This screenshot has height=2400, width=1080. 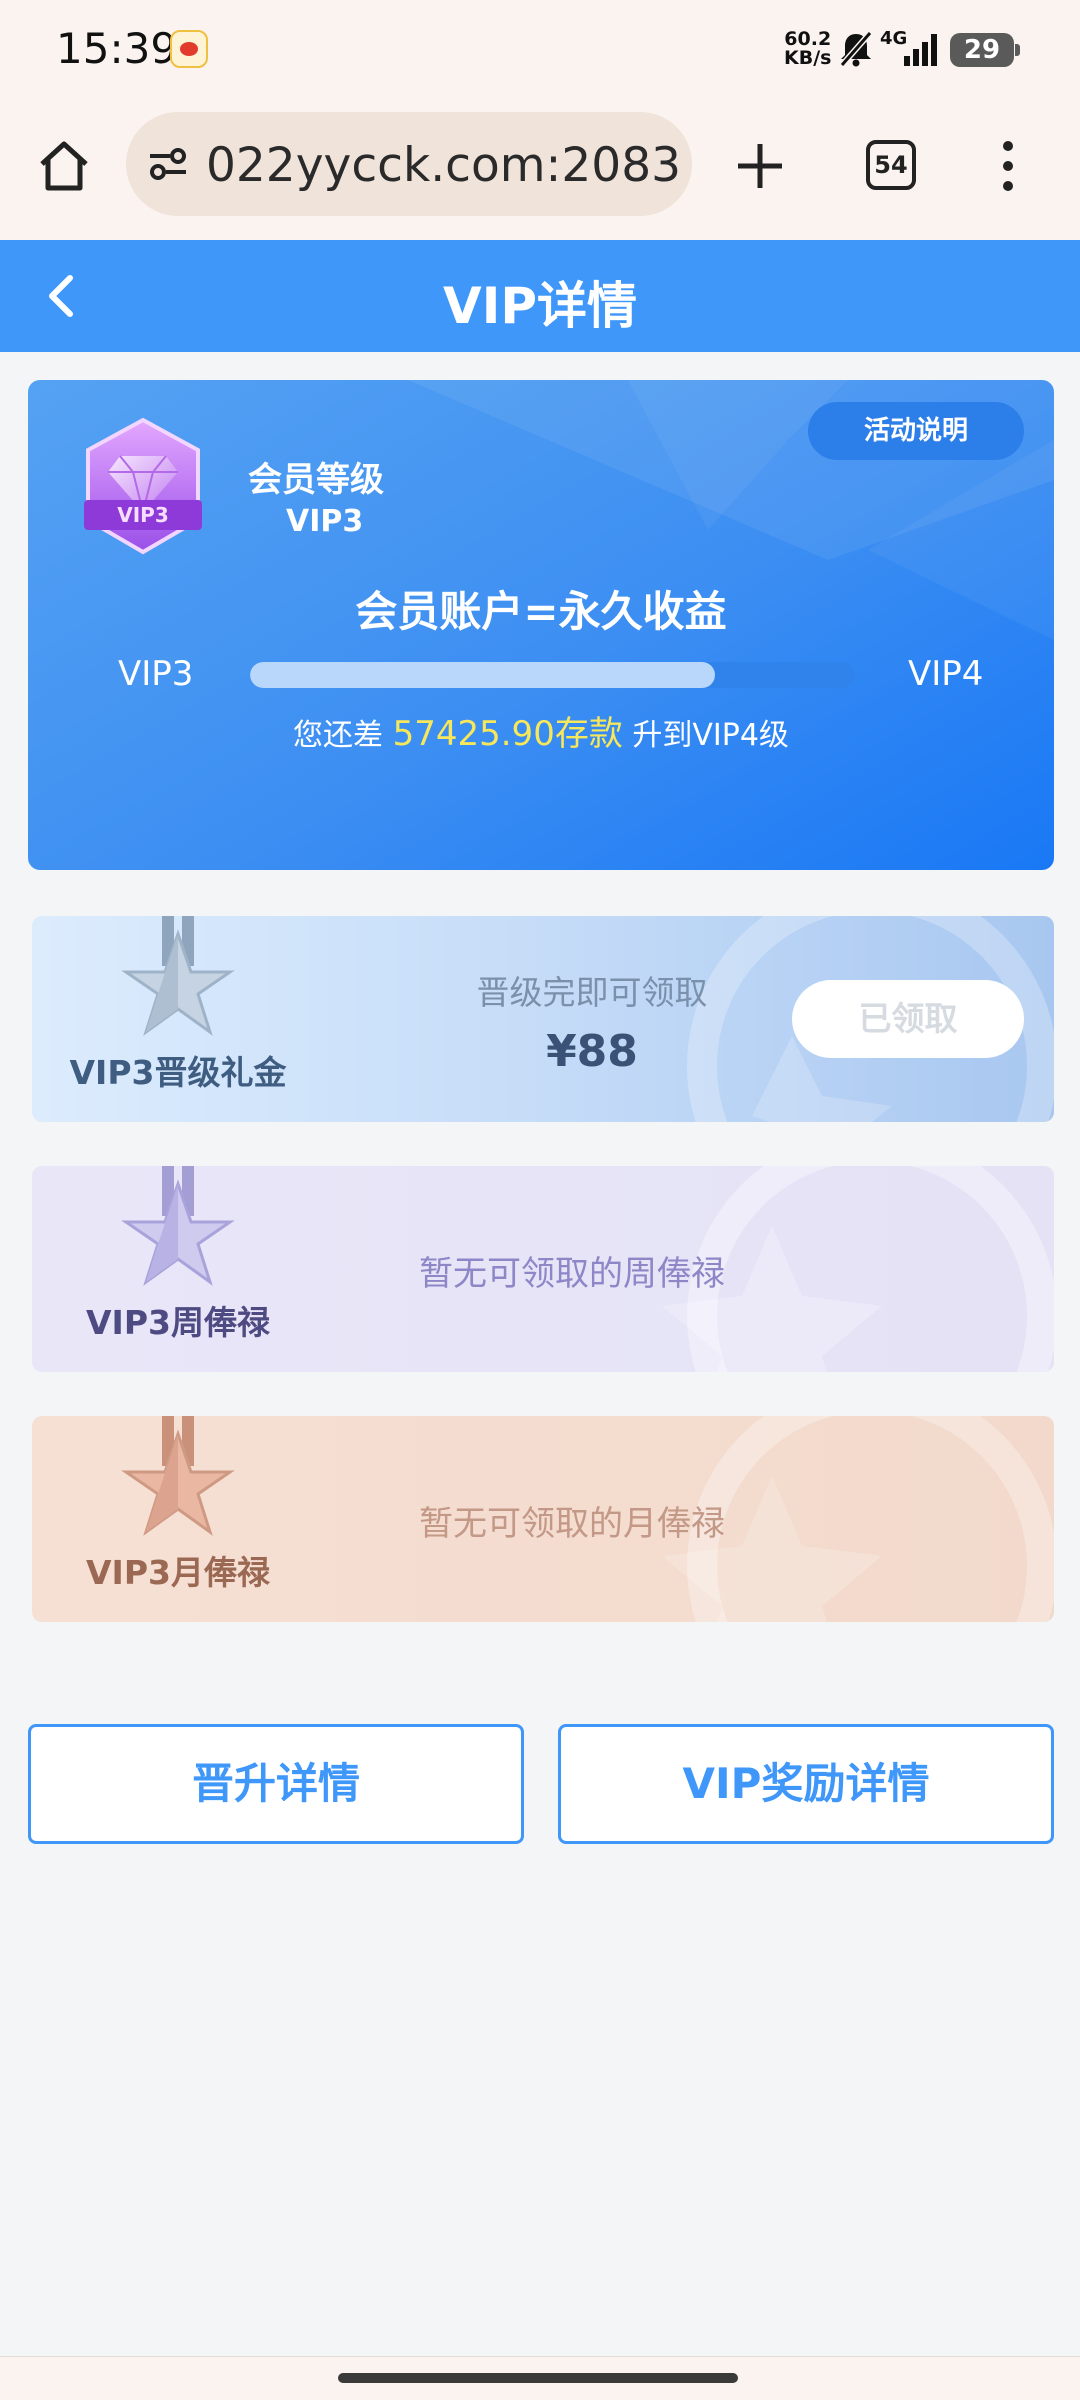 I want to click on upgrade-remaining-text: 您还差 57425.90存款 升到VIP4级, so click(x=541, y=730).